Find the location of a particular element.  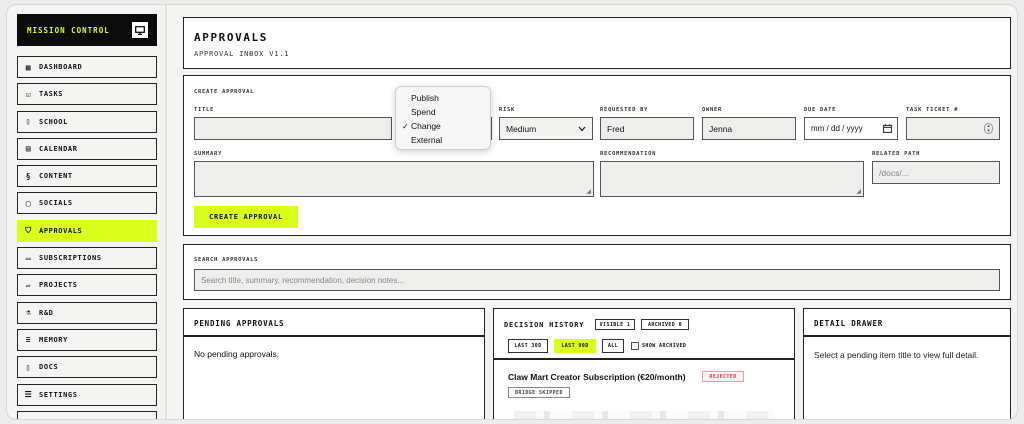

recommendation-label: RECOMMENDATION is located at coordinates (628, 154).